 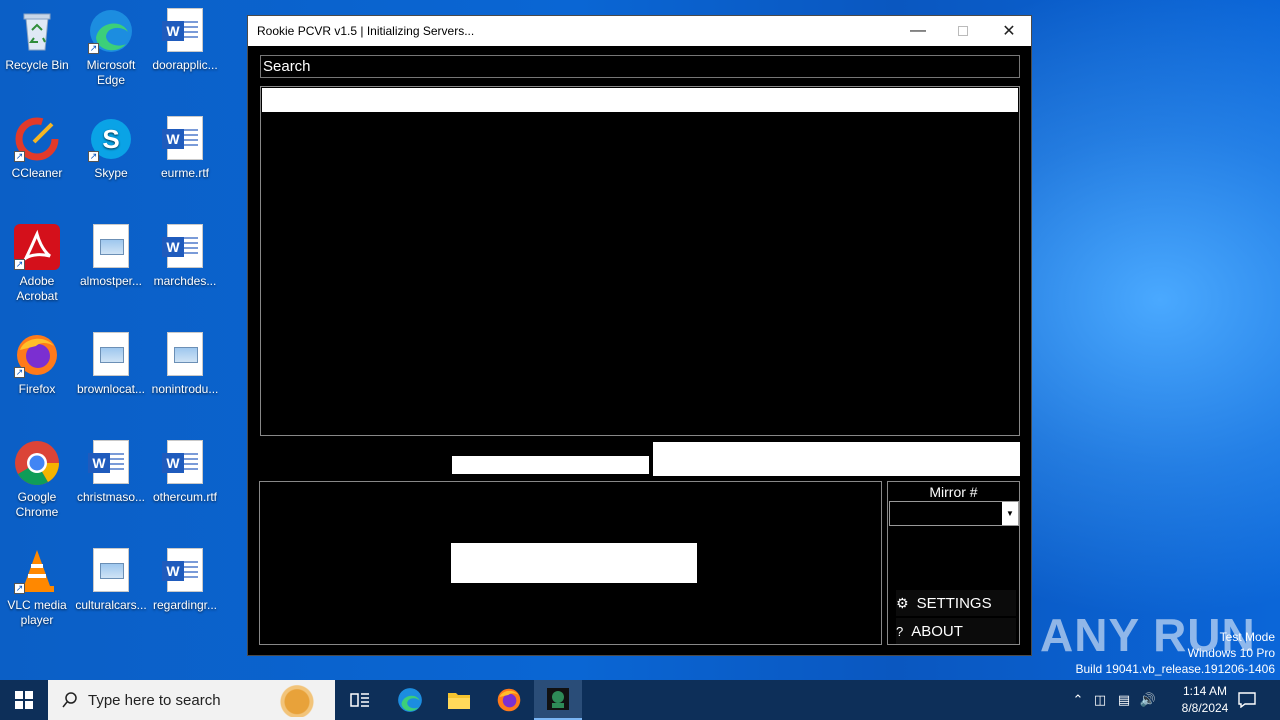 I want to click on desktop-icon-adobe-acrobat: ↗ Adobe Acrobat, so click(x=37, y=264).